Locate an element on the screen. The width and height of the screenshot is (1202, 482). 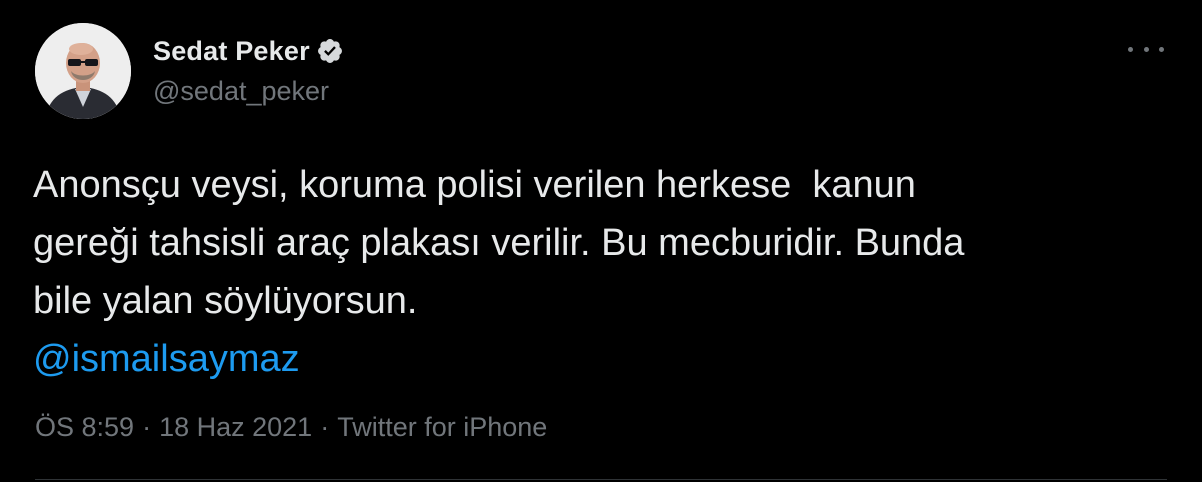
tweet-time: ÖS 8:59 is located at coordinates (84, 427).